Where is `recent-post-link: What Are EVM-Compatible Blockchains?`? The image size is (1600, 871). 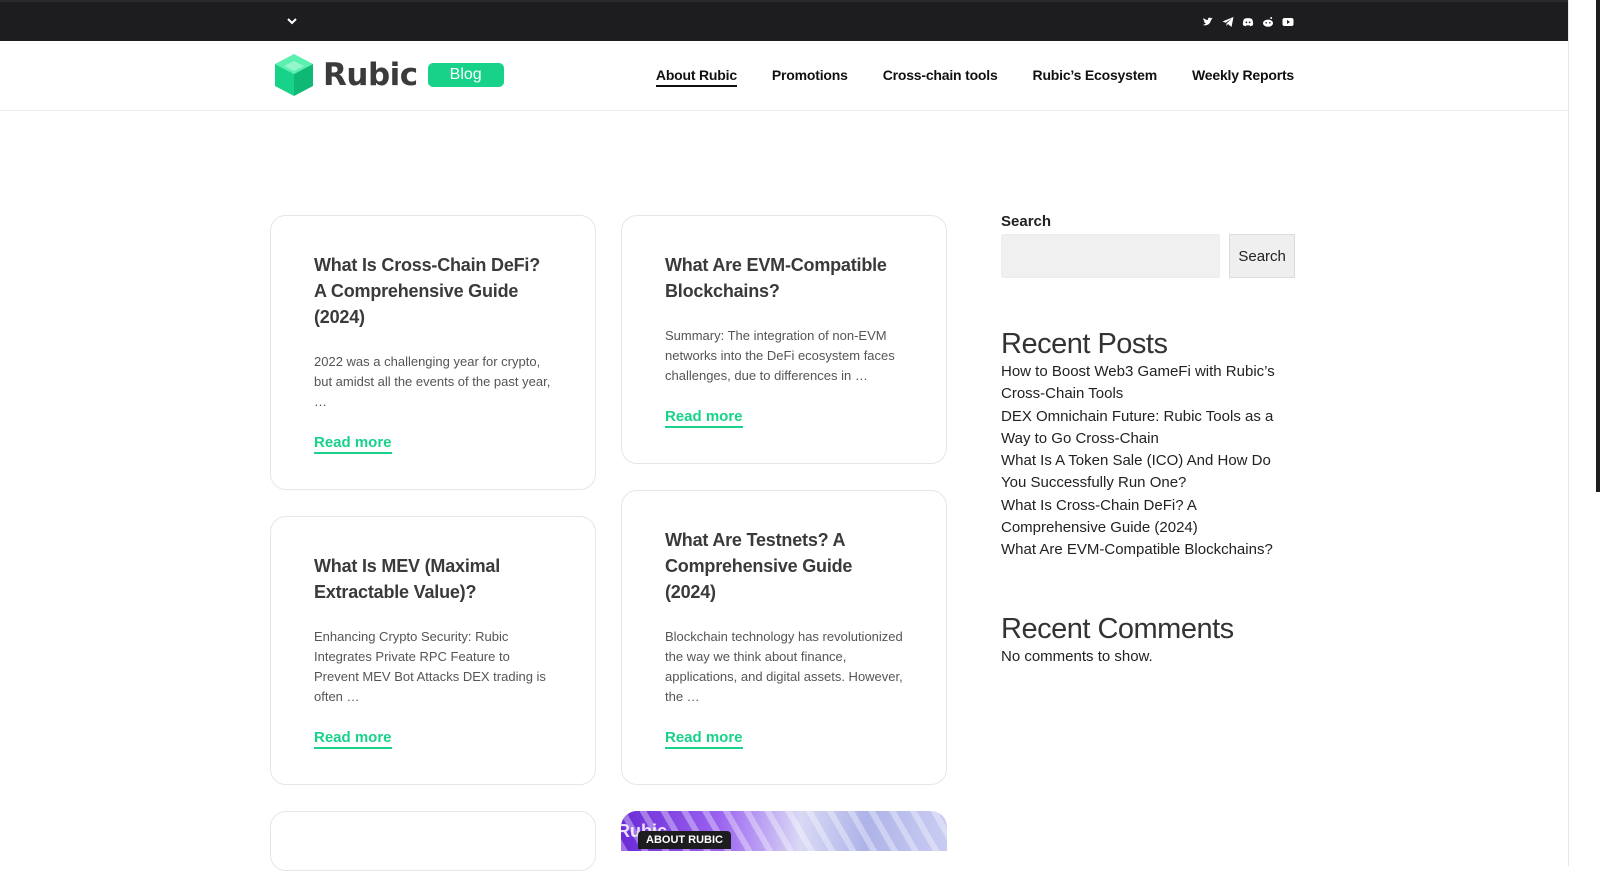 recent-post-link: What Are EVM-Compatible Blockchains? is located at coordinates (1148, 550).